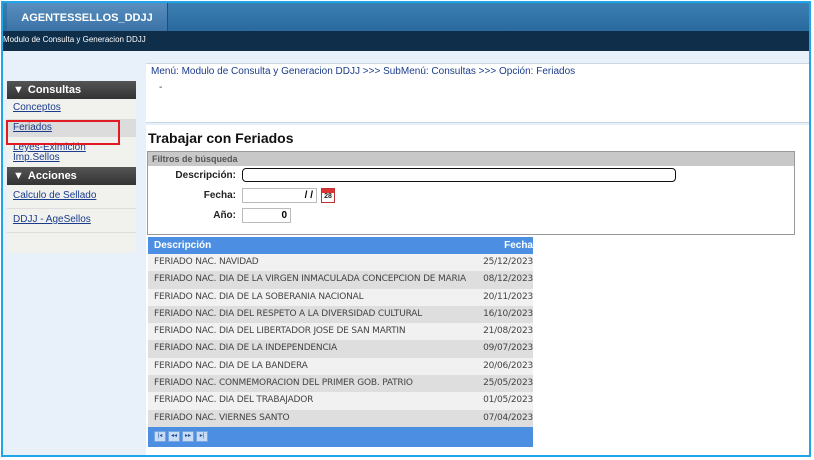 The height and width of the screenshot is (460, 814). I want to click on table-row: FERIADO NAC. NAVIDAD 25/12/2023, so click(340, 263).